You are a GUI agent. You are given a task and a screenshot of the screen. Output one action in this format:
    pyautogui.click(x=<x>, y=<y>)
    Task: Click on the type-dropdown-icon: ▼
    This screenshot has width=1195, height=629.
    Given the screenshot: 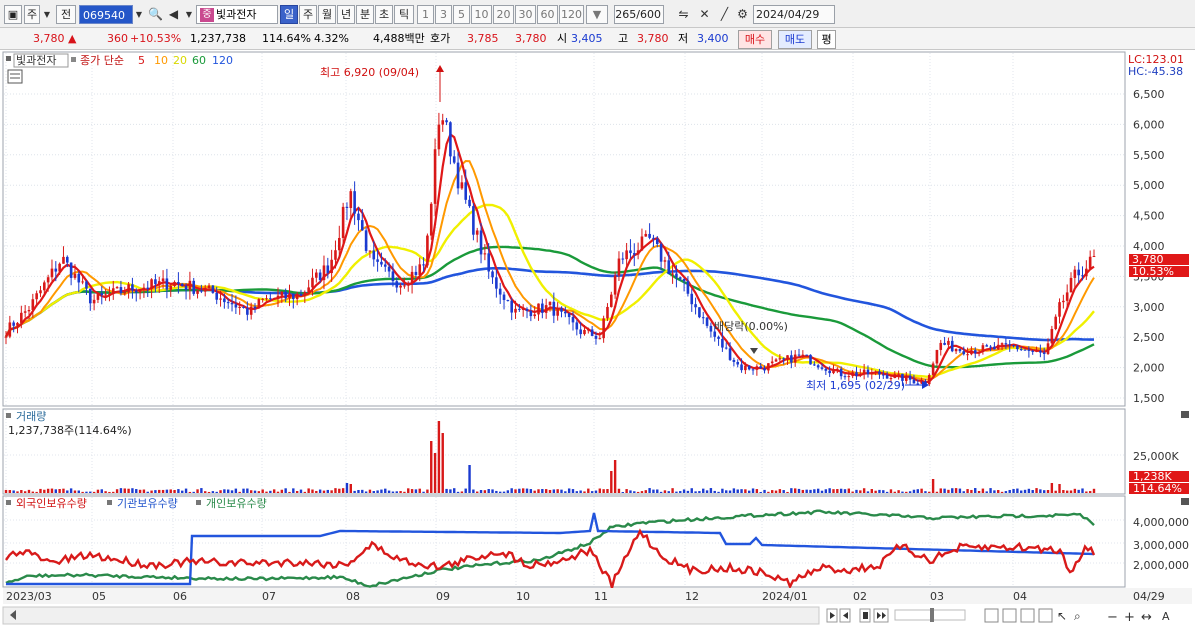 What is the action you would take?
    pyautogui.click(x=47, y=14)
    